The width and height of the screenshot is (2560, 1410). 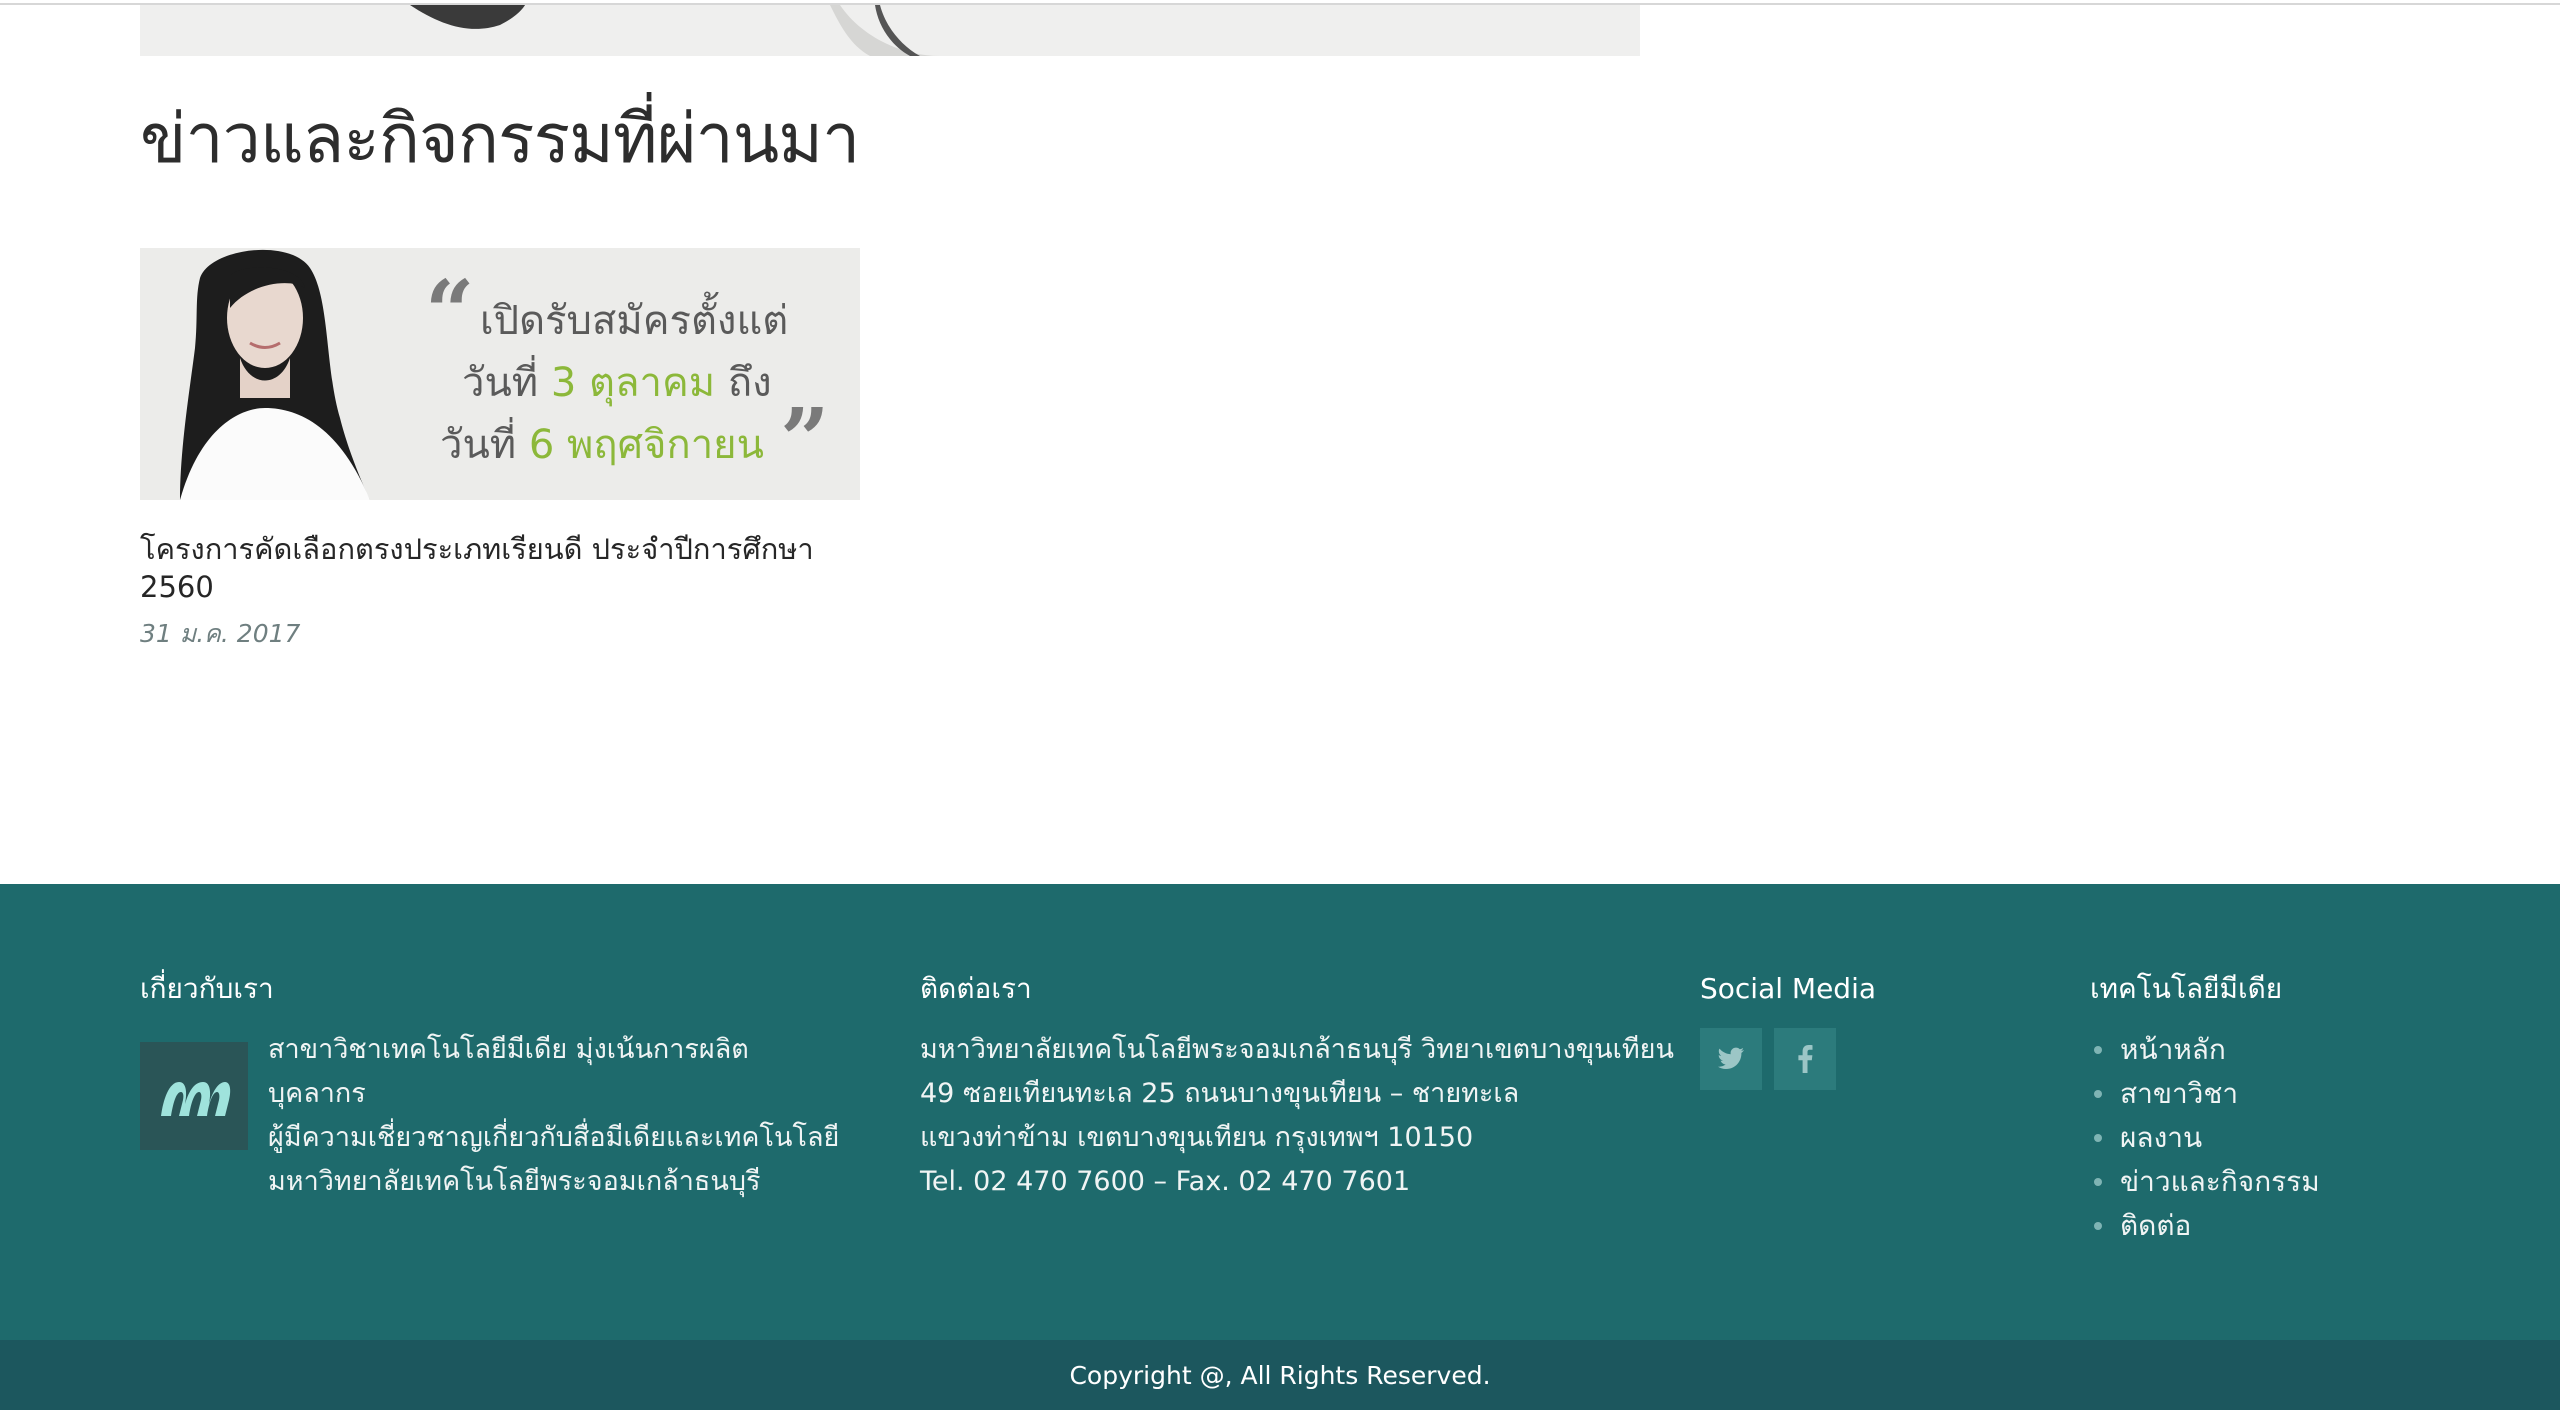 I want to click on facebook-icon, so click(x=1805, y=1059).